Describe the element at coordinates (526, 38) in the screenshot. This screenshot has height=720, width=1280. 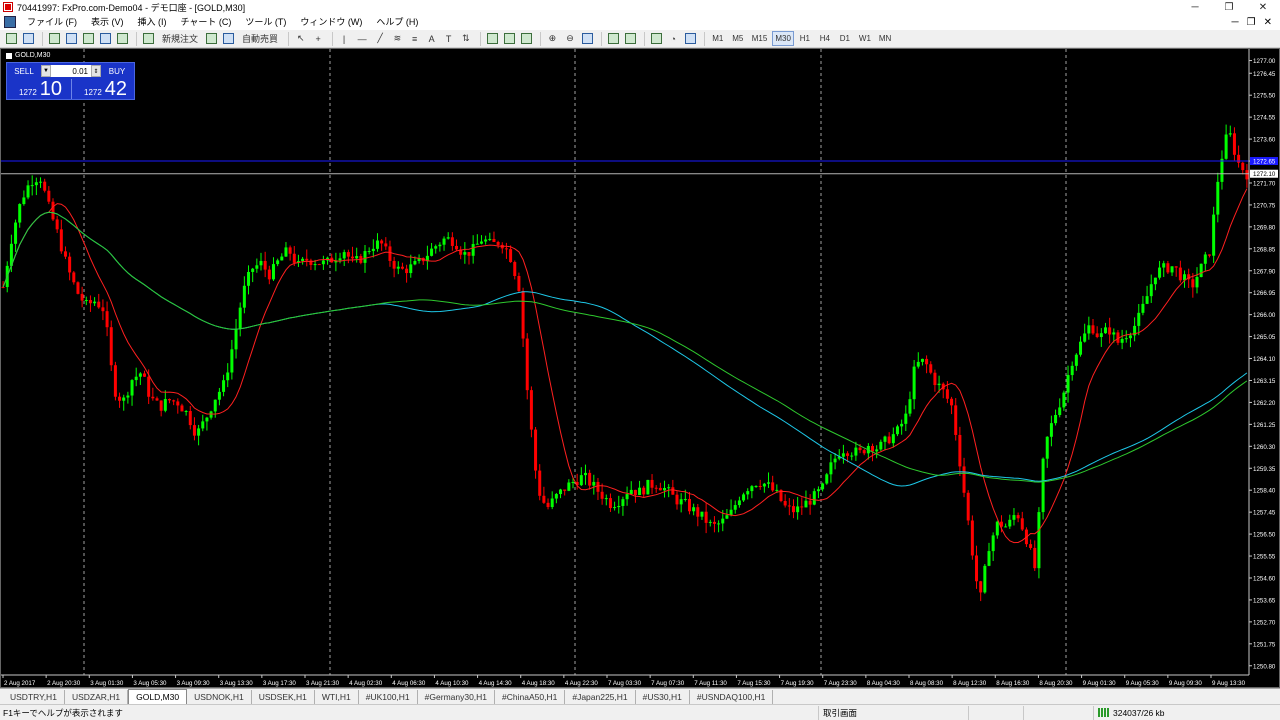
I see `line-chart-icon` at that location.